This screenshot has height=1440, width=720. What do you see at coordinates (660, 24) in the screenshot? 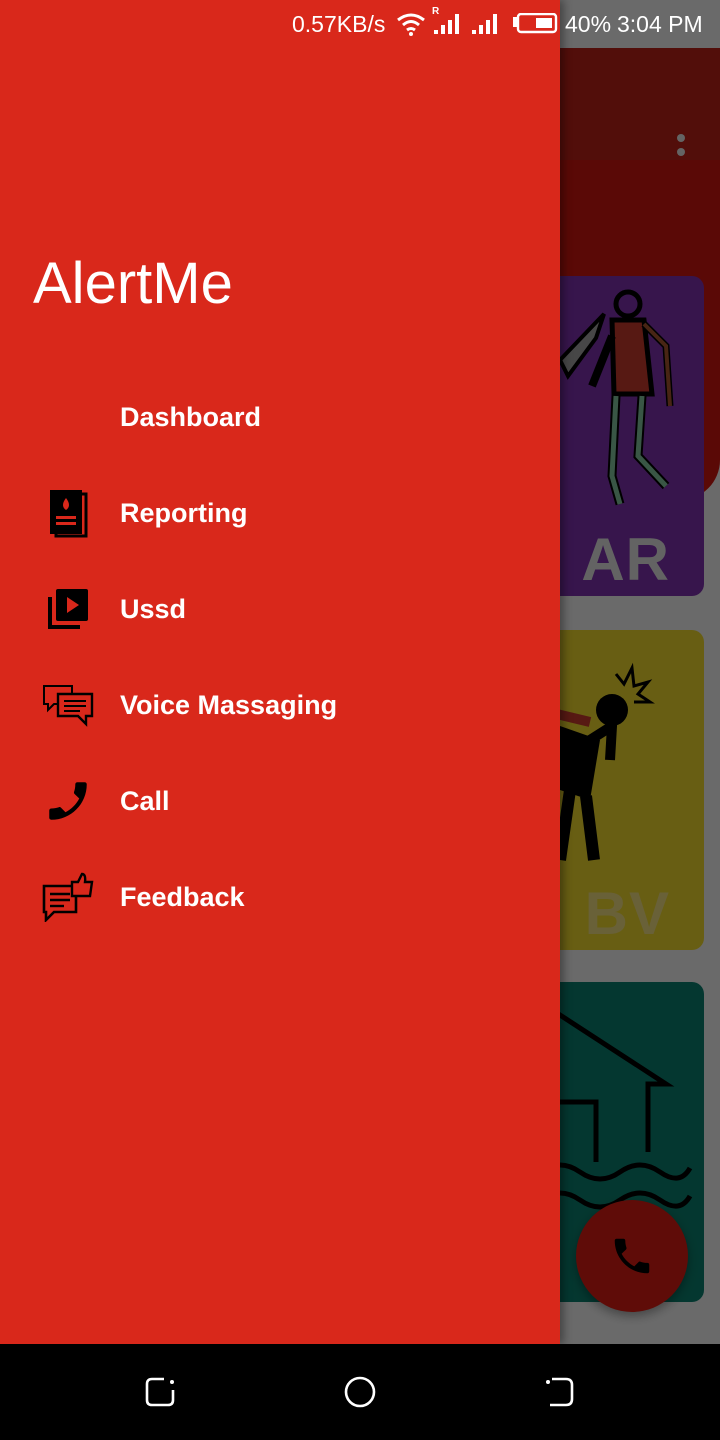
I see `clock: 3:04 PM` at bounding box center [660, 24].